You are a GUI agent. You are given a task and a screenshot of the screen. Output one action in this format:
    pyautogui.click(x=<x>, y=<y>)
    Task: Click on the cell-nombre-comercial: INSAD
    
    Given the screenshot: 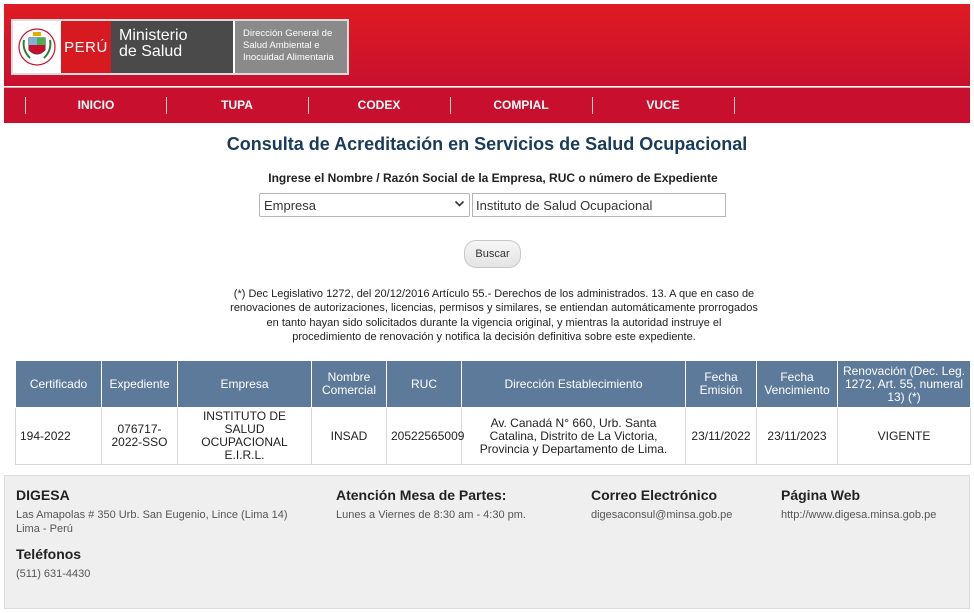 What is the action you would take?
    pyautogui.click(x=349, y=436)
    